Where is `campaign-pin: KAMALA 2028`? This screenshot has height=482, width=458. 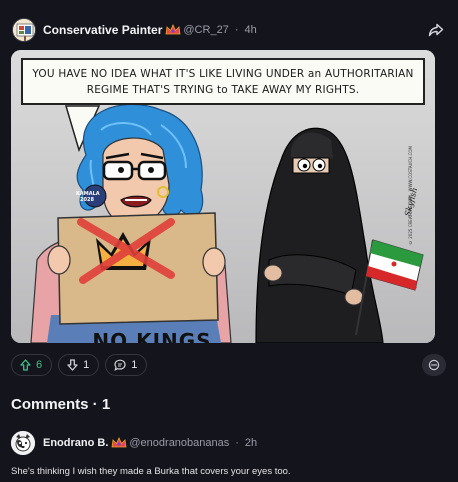 campaign-pin: KAMALA 2028 is located at coordinates (88, 197).